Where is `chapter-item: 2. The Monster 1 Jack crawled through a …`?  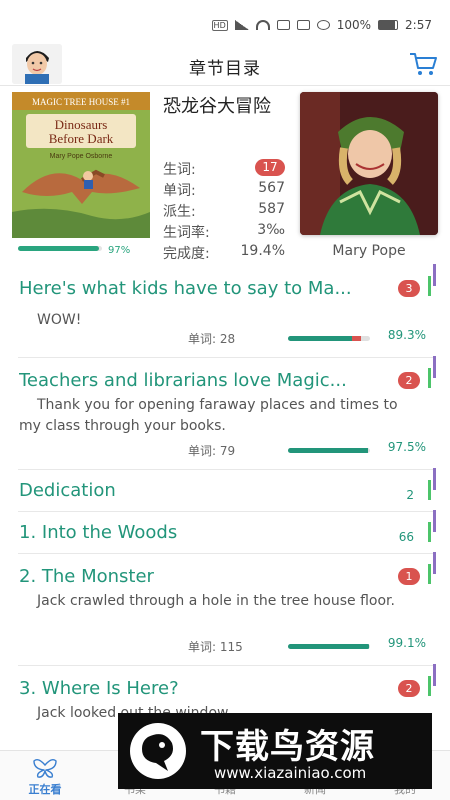 chapter-item: 2. The Monster 1 Jack crawled through a … is located at coordinates (227, 609).